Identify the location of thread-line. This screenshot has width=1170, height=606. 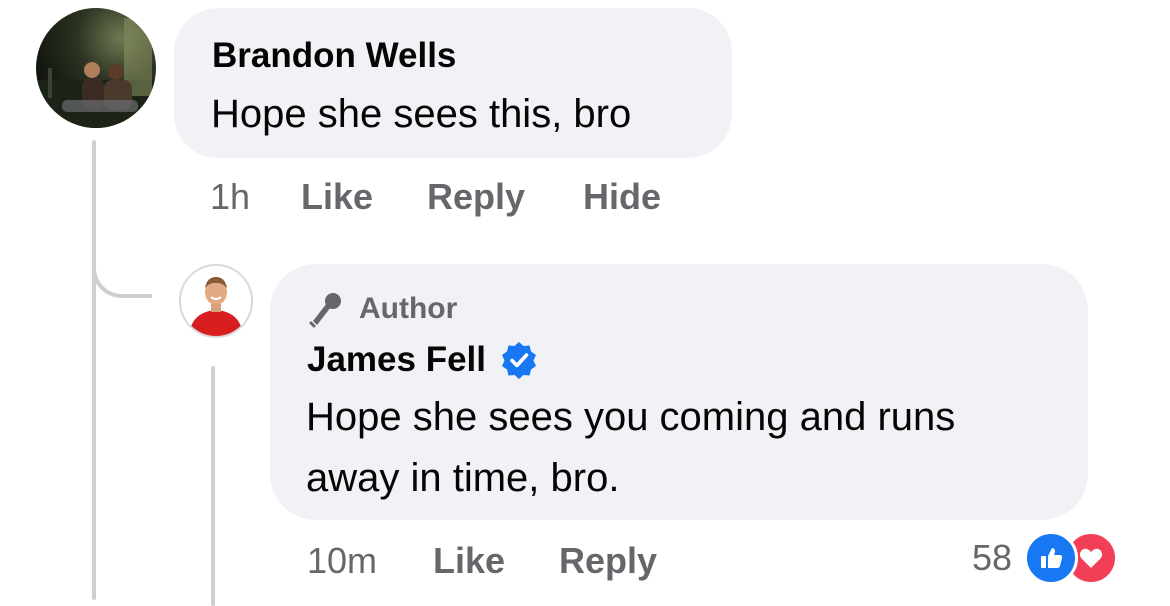
(94, 370).